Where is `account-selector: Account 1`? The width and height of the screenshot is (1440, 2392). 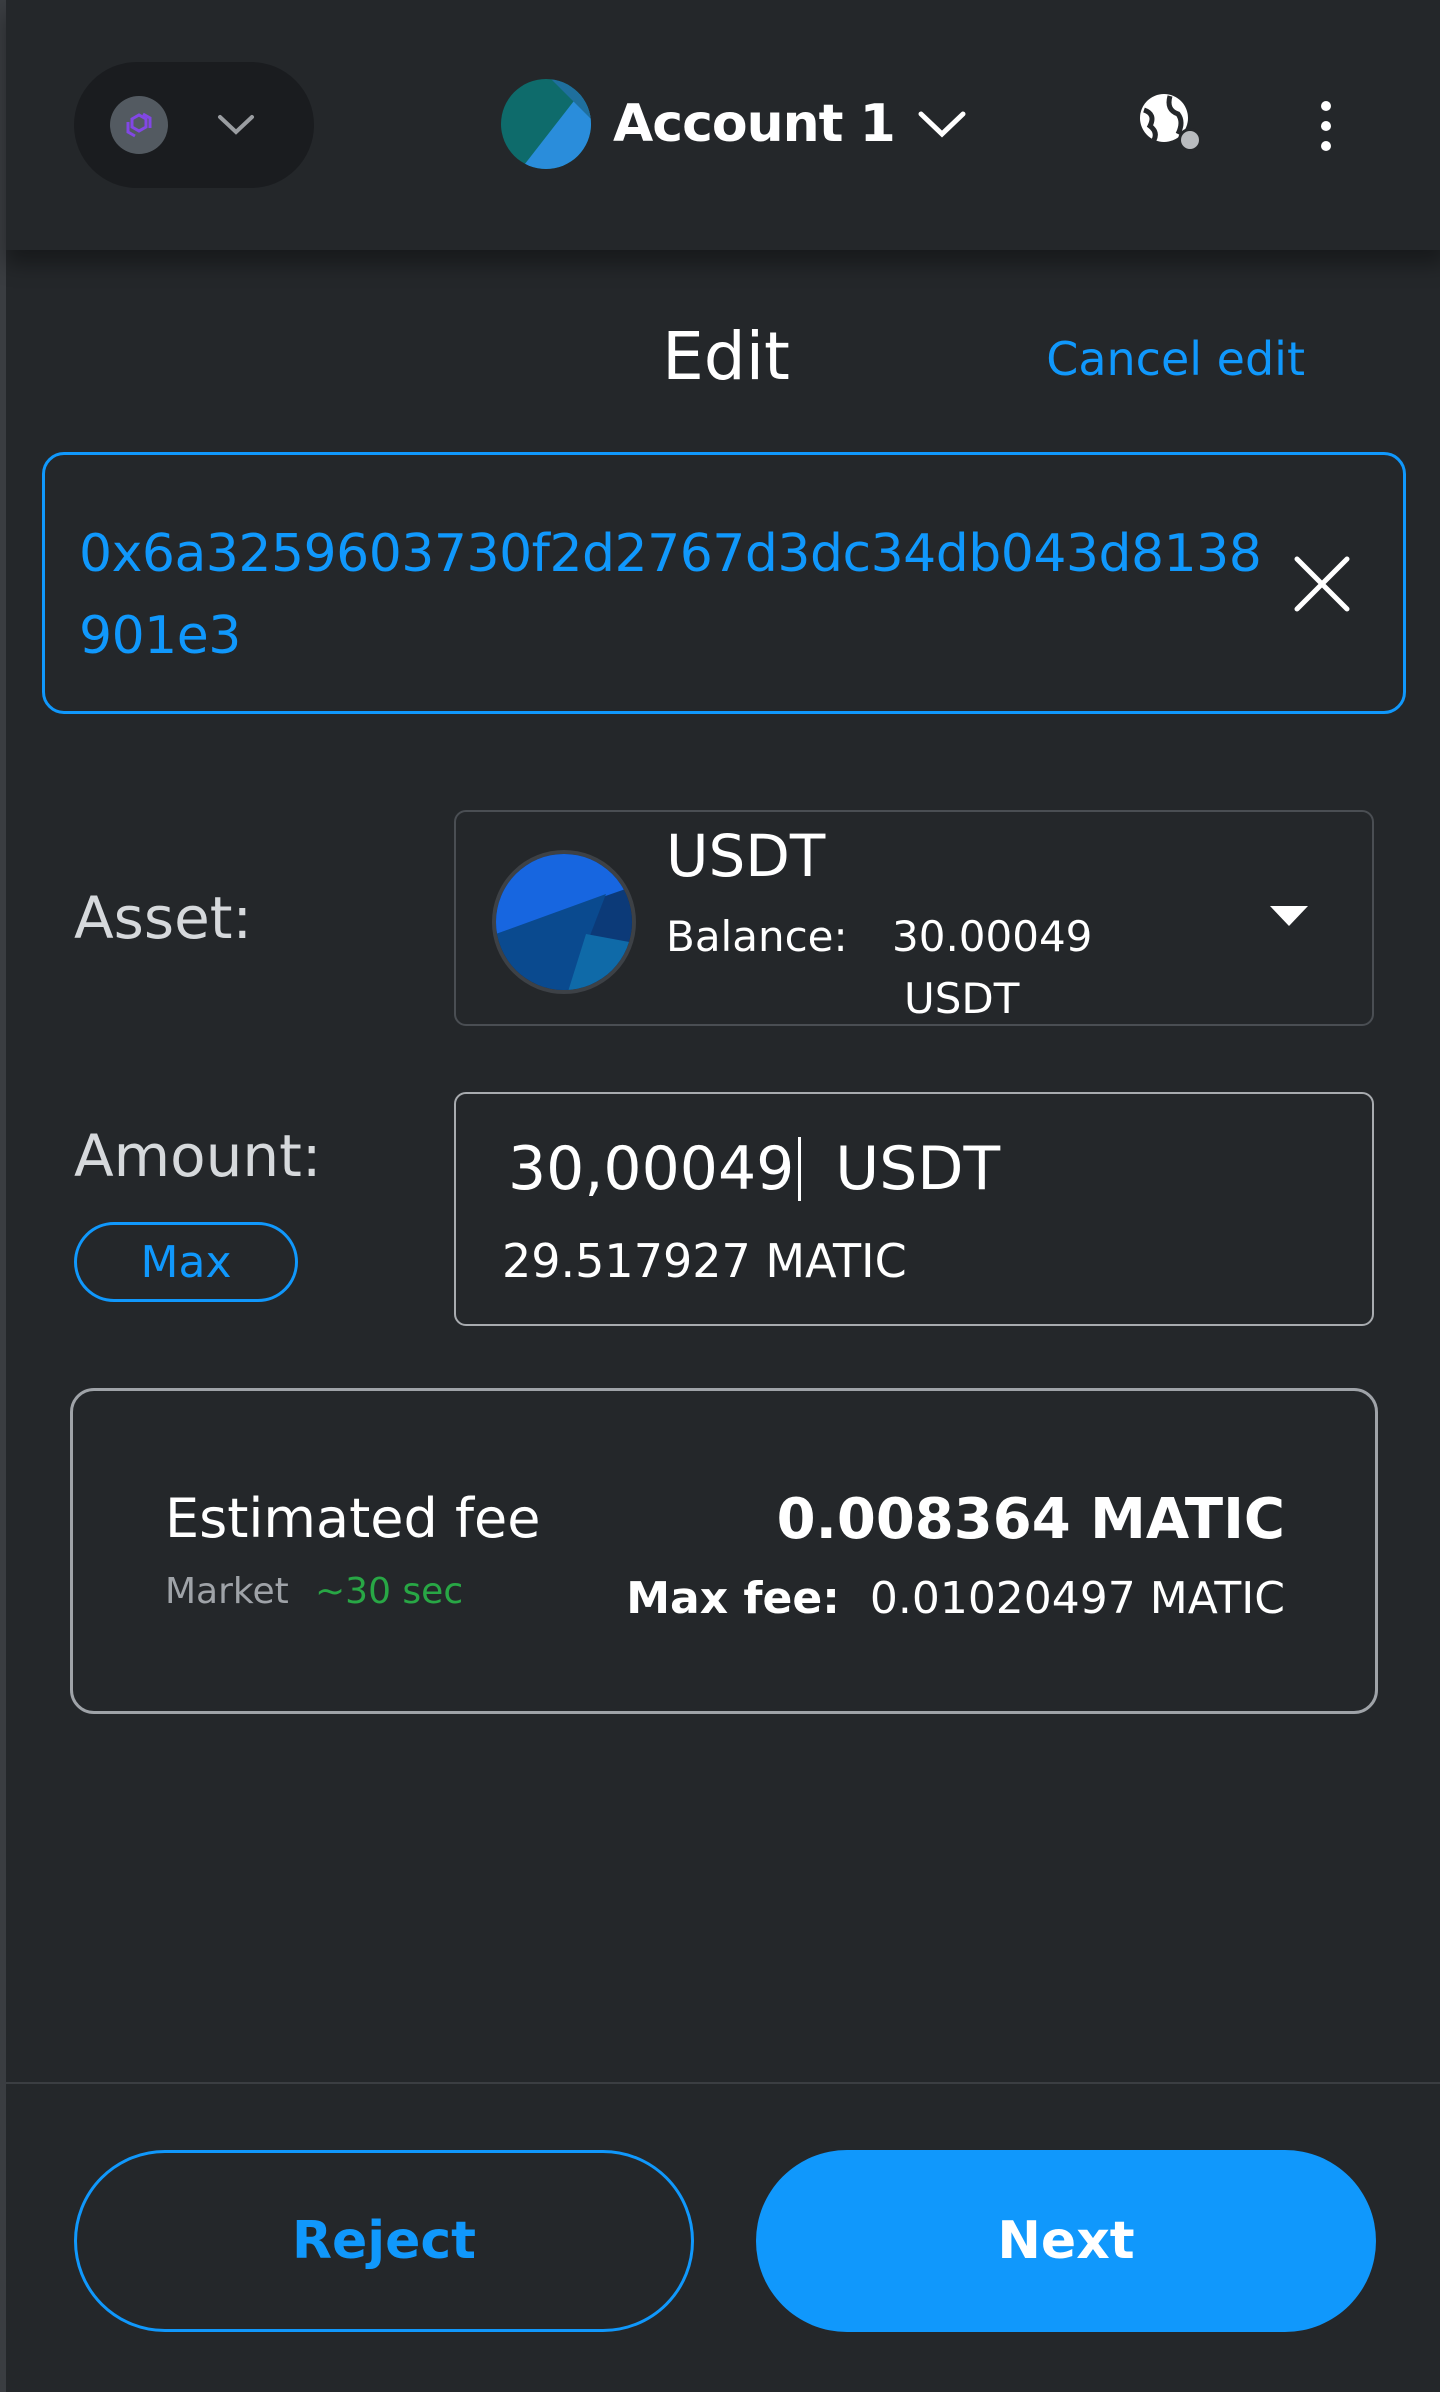 account-selector: Account 1 is located at coordinates (734, 124).